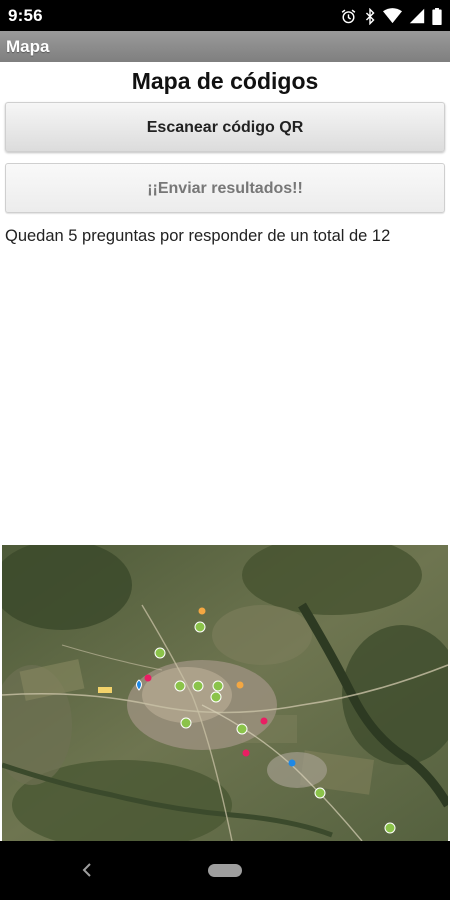 This screenshot has width=450, height=900. I want to click on home-button, so click(225, 870).